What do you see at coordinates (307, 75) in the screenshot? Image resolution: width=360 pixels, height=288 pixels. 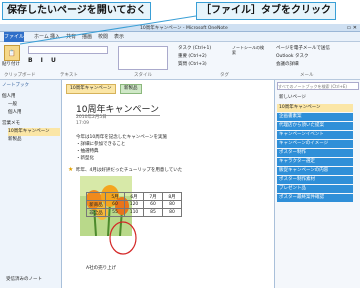 I see `group-outlook: メール` at bounding box center [307, 75].